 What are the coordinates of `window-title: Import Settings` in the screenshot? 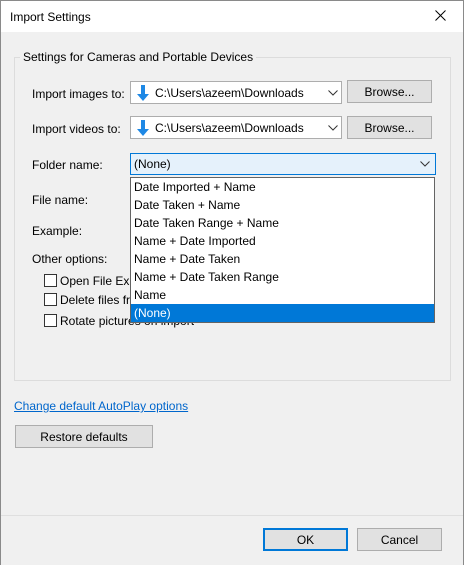 It's located at (50, 17).